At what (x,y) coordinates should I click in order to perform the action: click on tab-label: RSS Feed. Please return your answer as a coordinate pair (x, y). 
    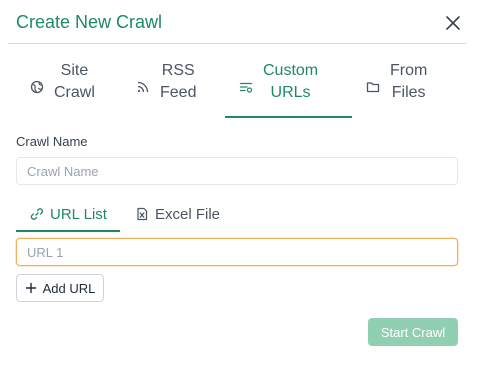
    Looking at the image, I should click on (178, 81).